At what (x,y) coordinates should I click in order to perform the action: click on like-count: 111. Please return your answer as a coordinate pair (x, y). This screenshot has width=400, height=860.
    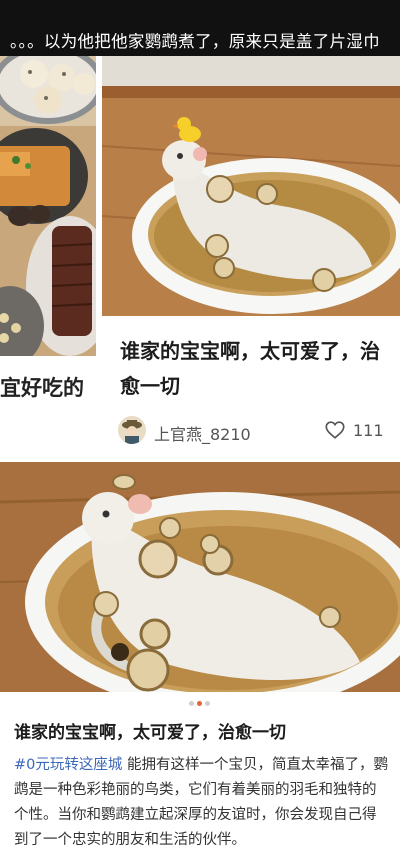
    Looking at the image, I should click on (368, 430).